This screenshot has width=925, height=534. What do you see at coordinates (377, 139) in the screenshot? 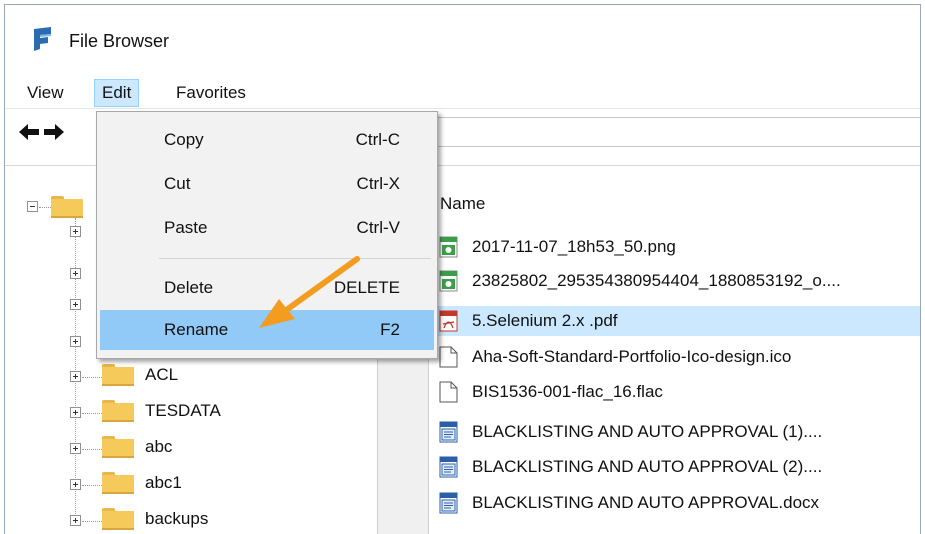
I see `menu-item-shortcut: Ctrl-C` at bounding box center [377, 139].